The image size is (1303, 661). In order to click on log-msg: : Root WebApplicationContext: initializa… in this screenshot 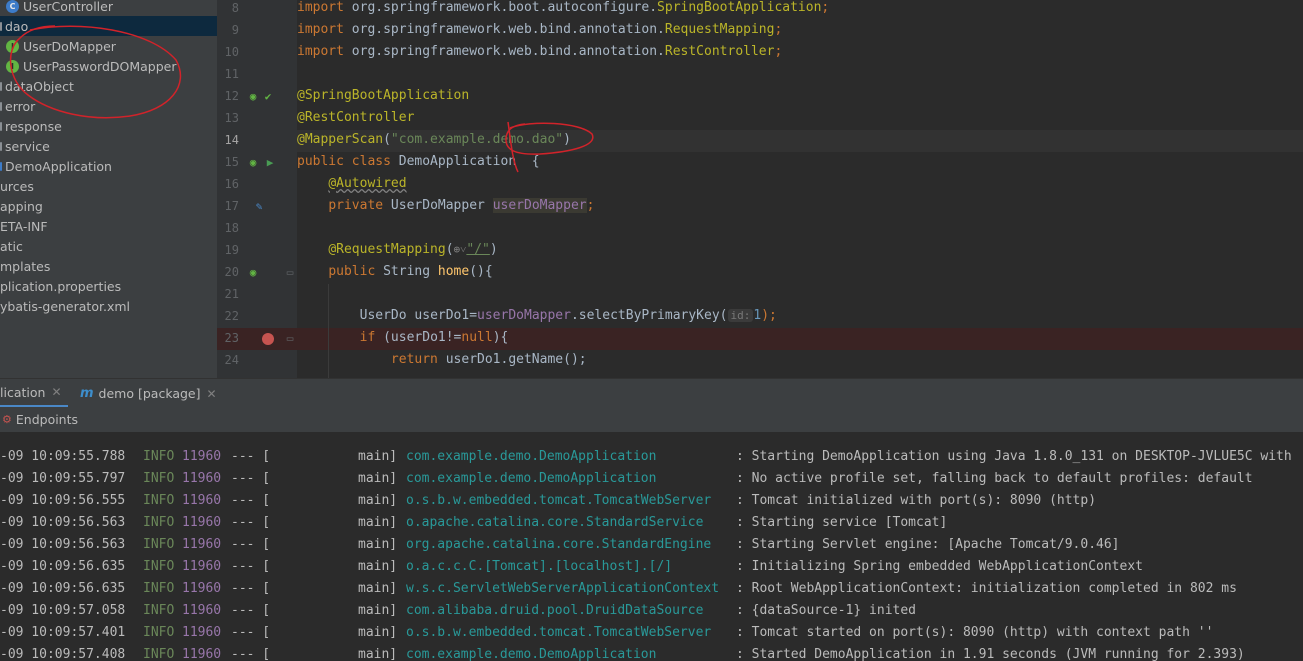, I will do `click(986, 588)`.